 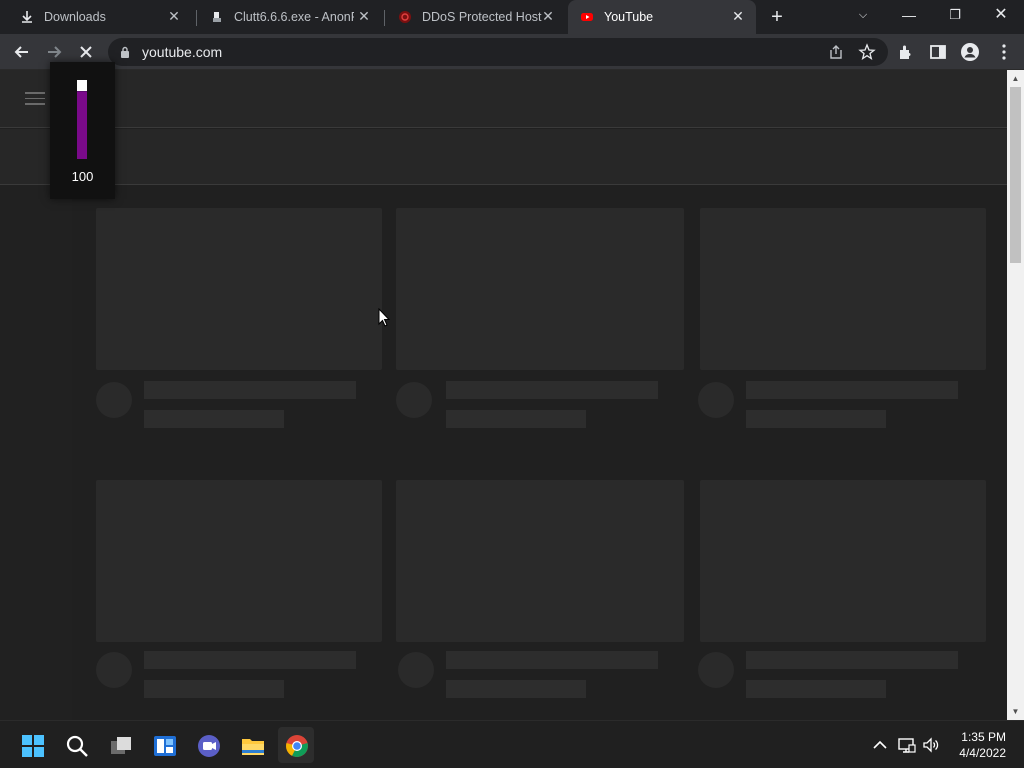 I want to click on restore-icon: ❐, so click(x=955, y=15).